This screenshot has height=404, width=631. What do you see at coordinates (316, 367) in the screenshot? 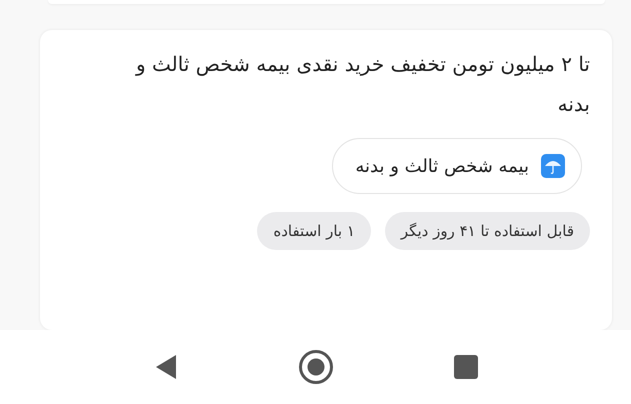
I see `home-button` at bounding box center [316, 367].